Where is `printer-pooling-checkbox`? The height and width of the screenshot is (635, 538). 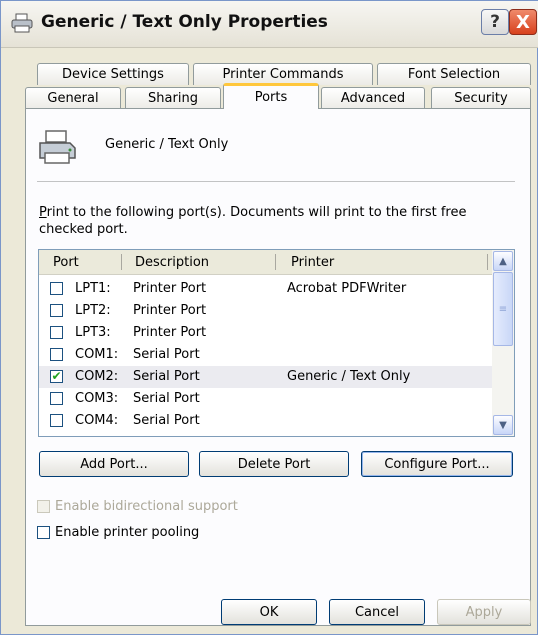
printer-pooling-checkbox is located at coordinates (43, 532).